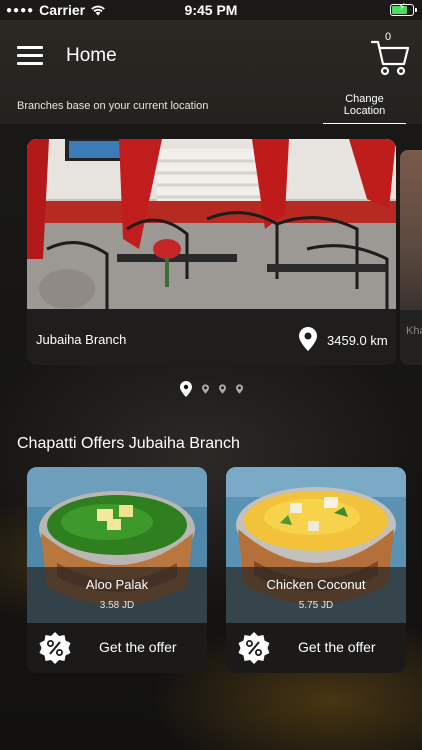 The image size is (422, 750). I want to click on next-branch-card: Kha, so click(411, 257).